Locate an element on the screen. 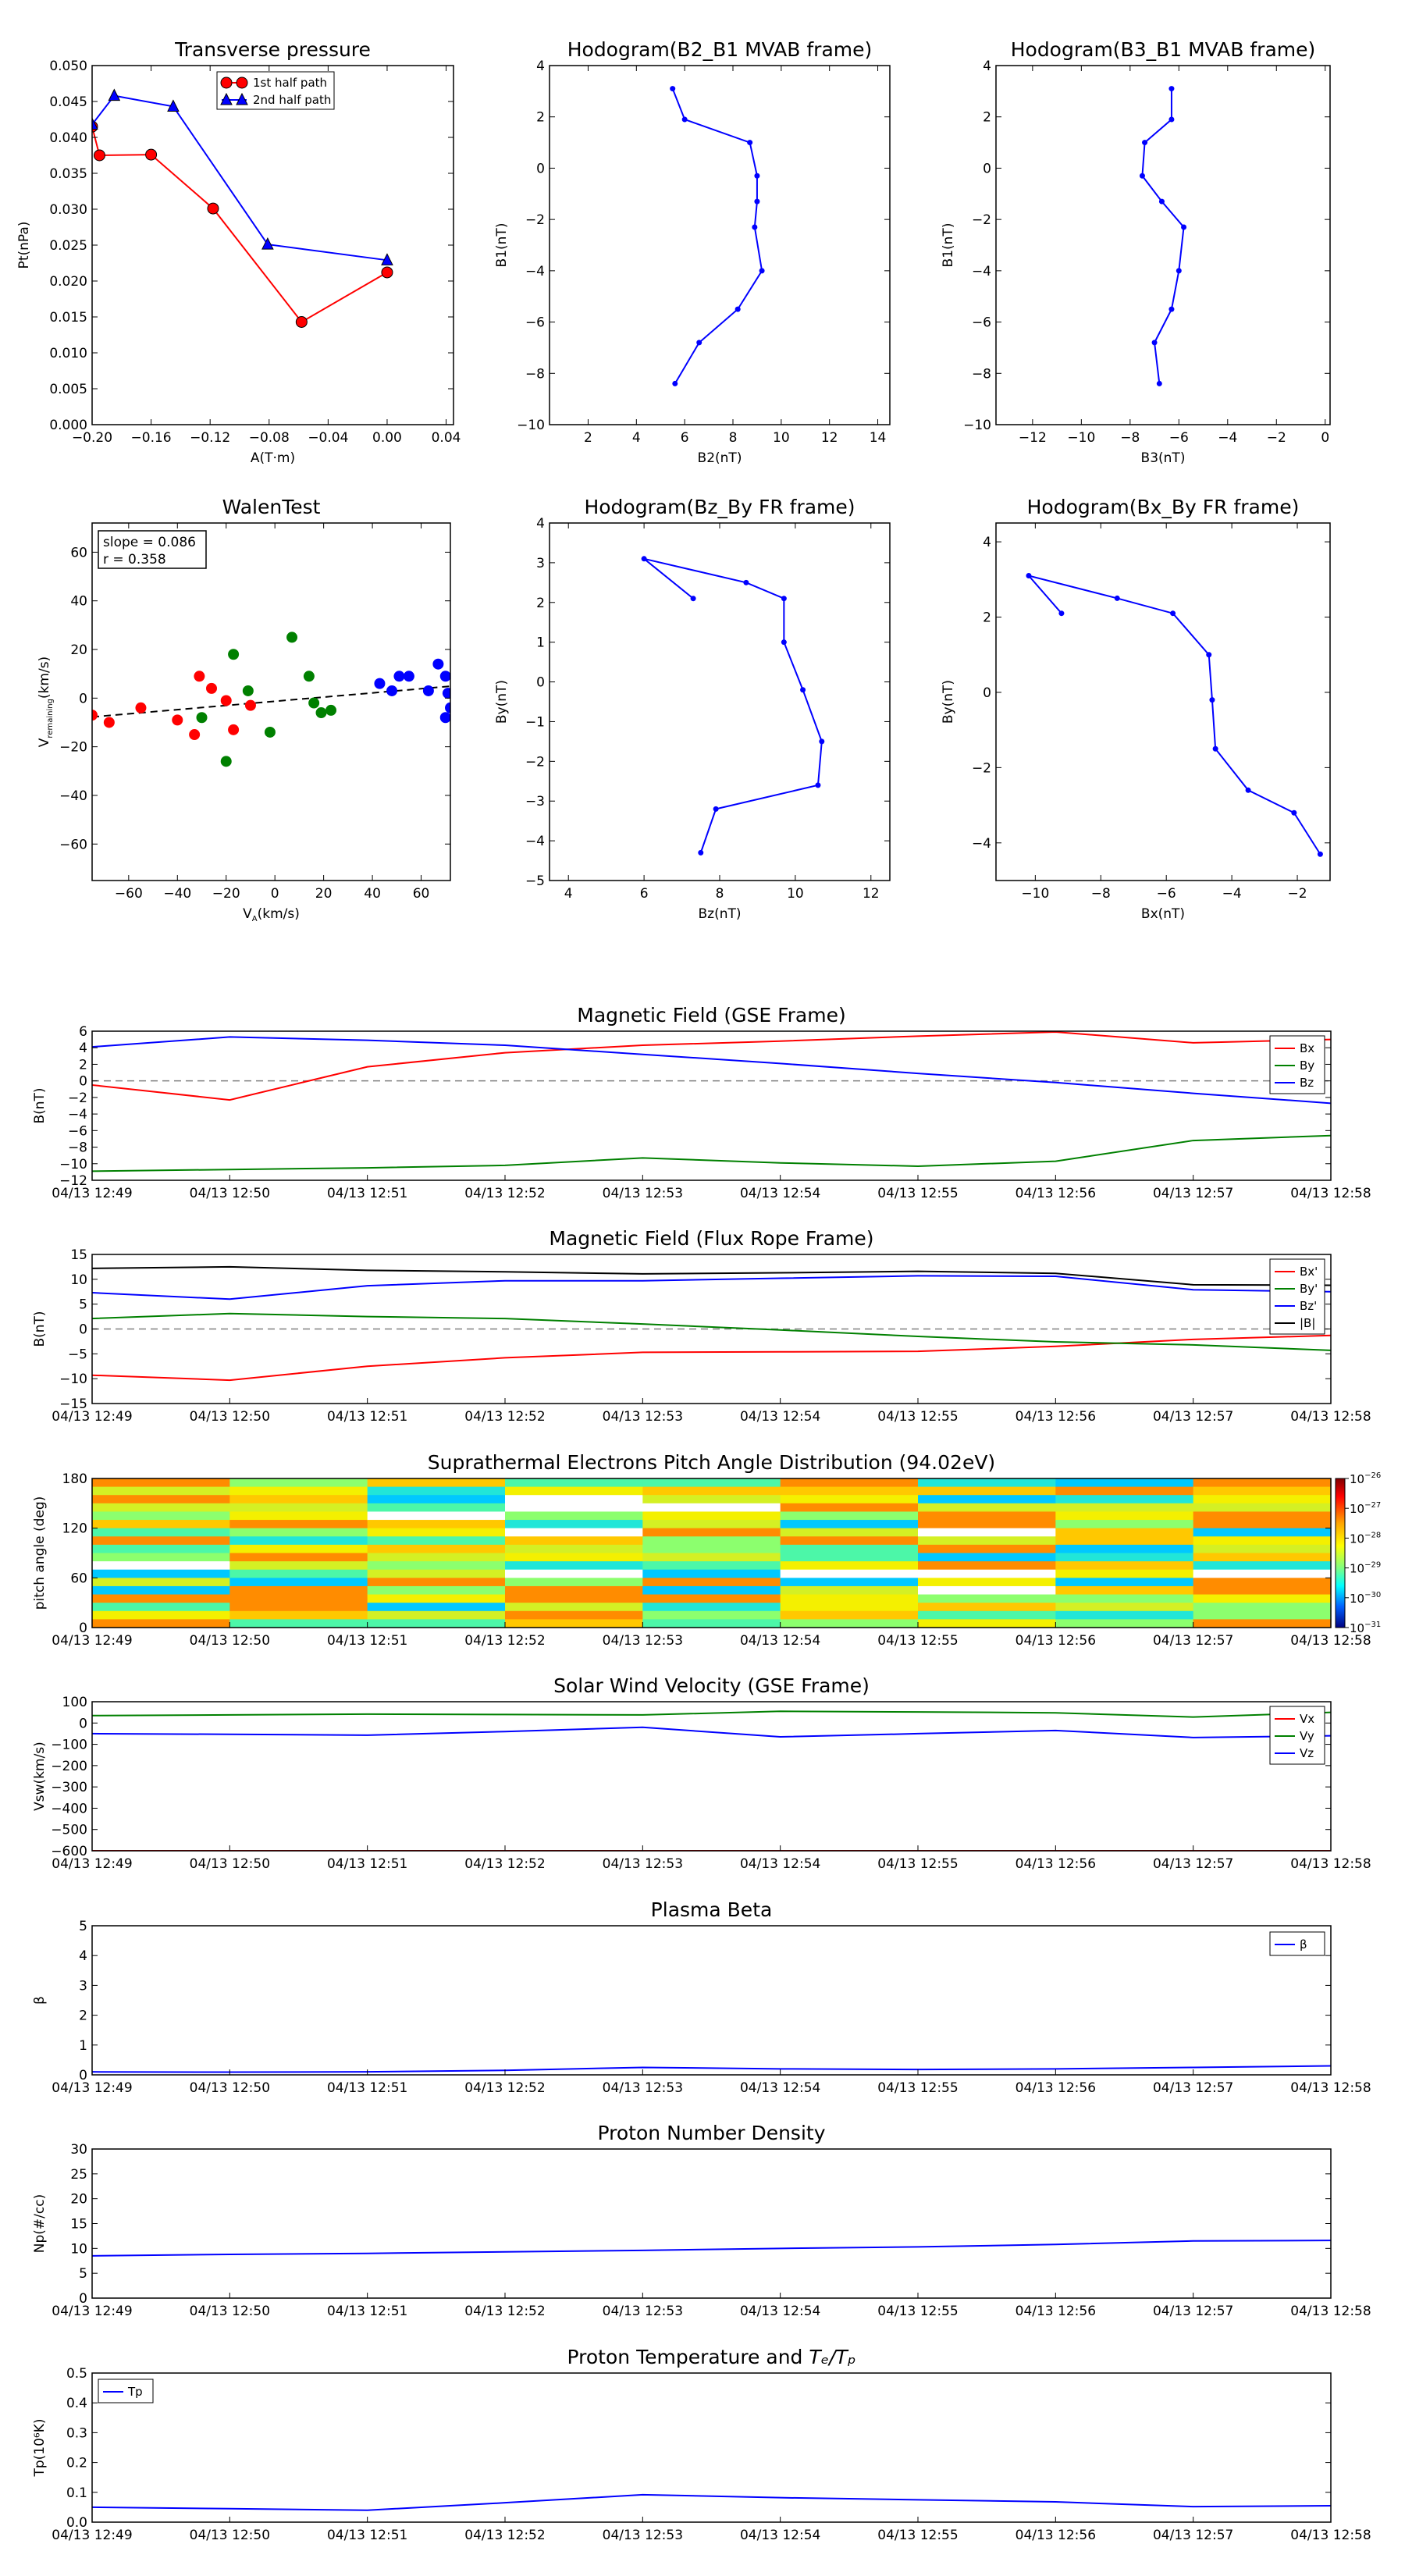 The image size is (1405, 2576). hodo2-title: Hodogram(B3_B1 MVAB frame) is located at coordinates (1163, 49).